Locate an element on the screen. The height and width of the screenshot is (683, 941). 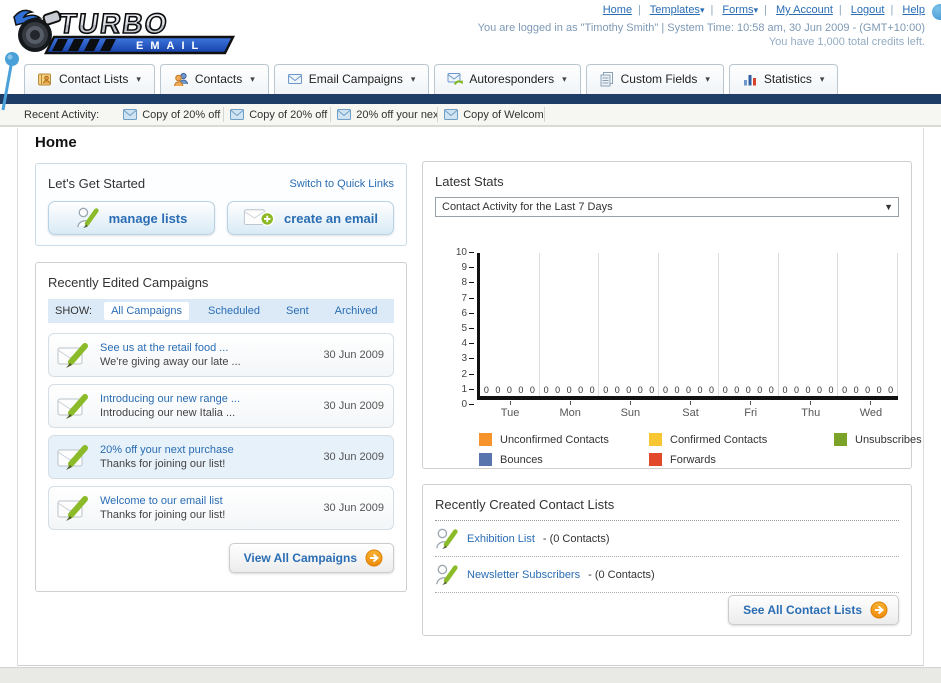
contact-list-link: Exhibition List is located at coordinates (501, 539).